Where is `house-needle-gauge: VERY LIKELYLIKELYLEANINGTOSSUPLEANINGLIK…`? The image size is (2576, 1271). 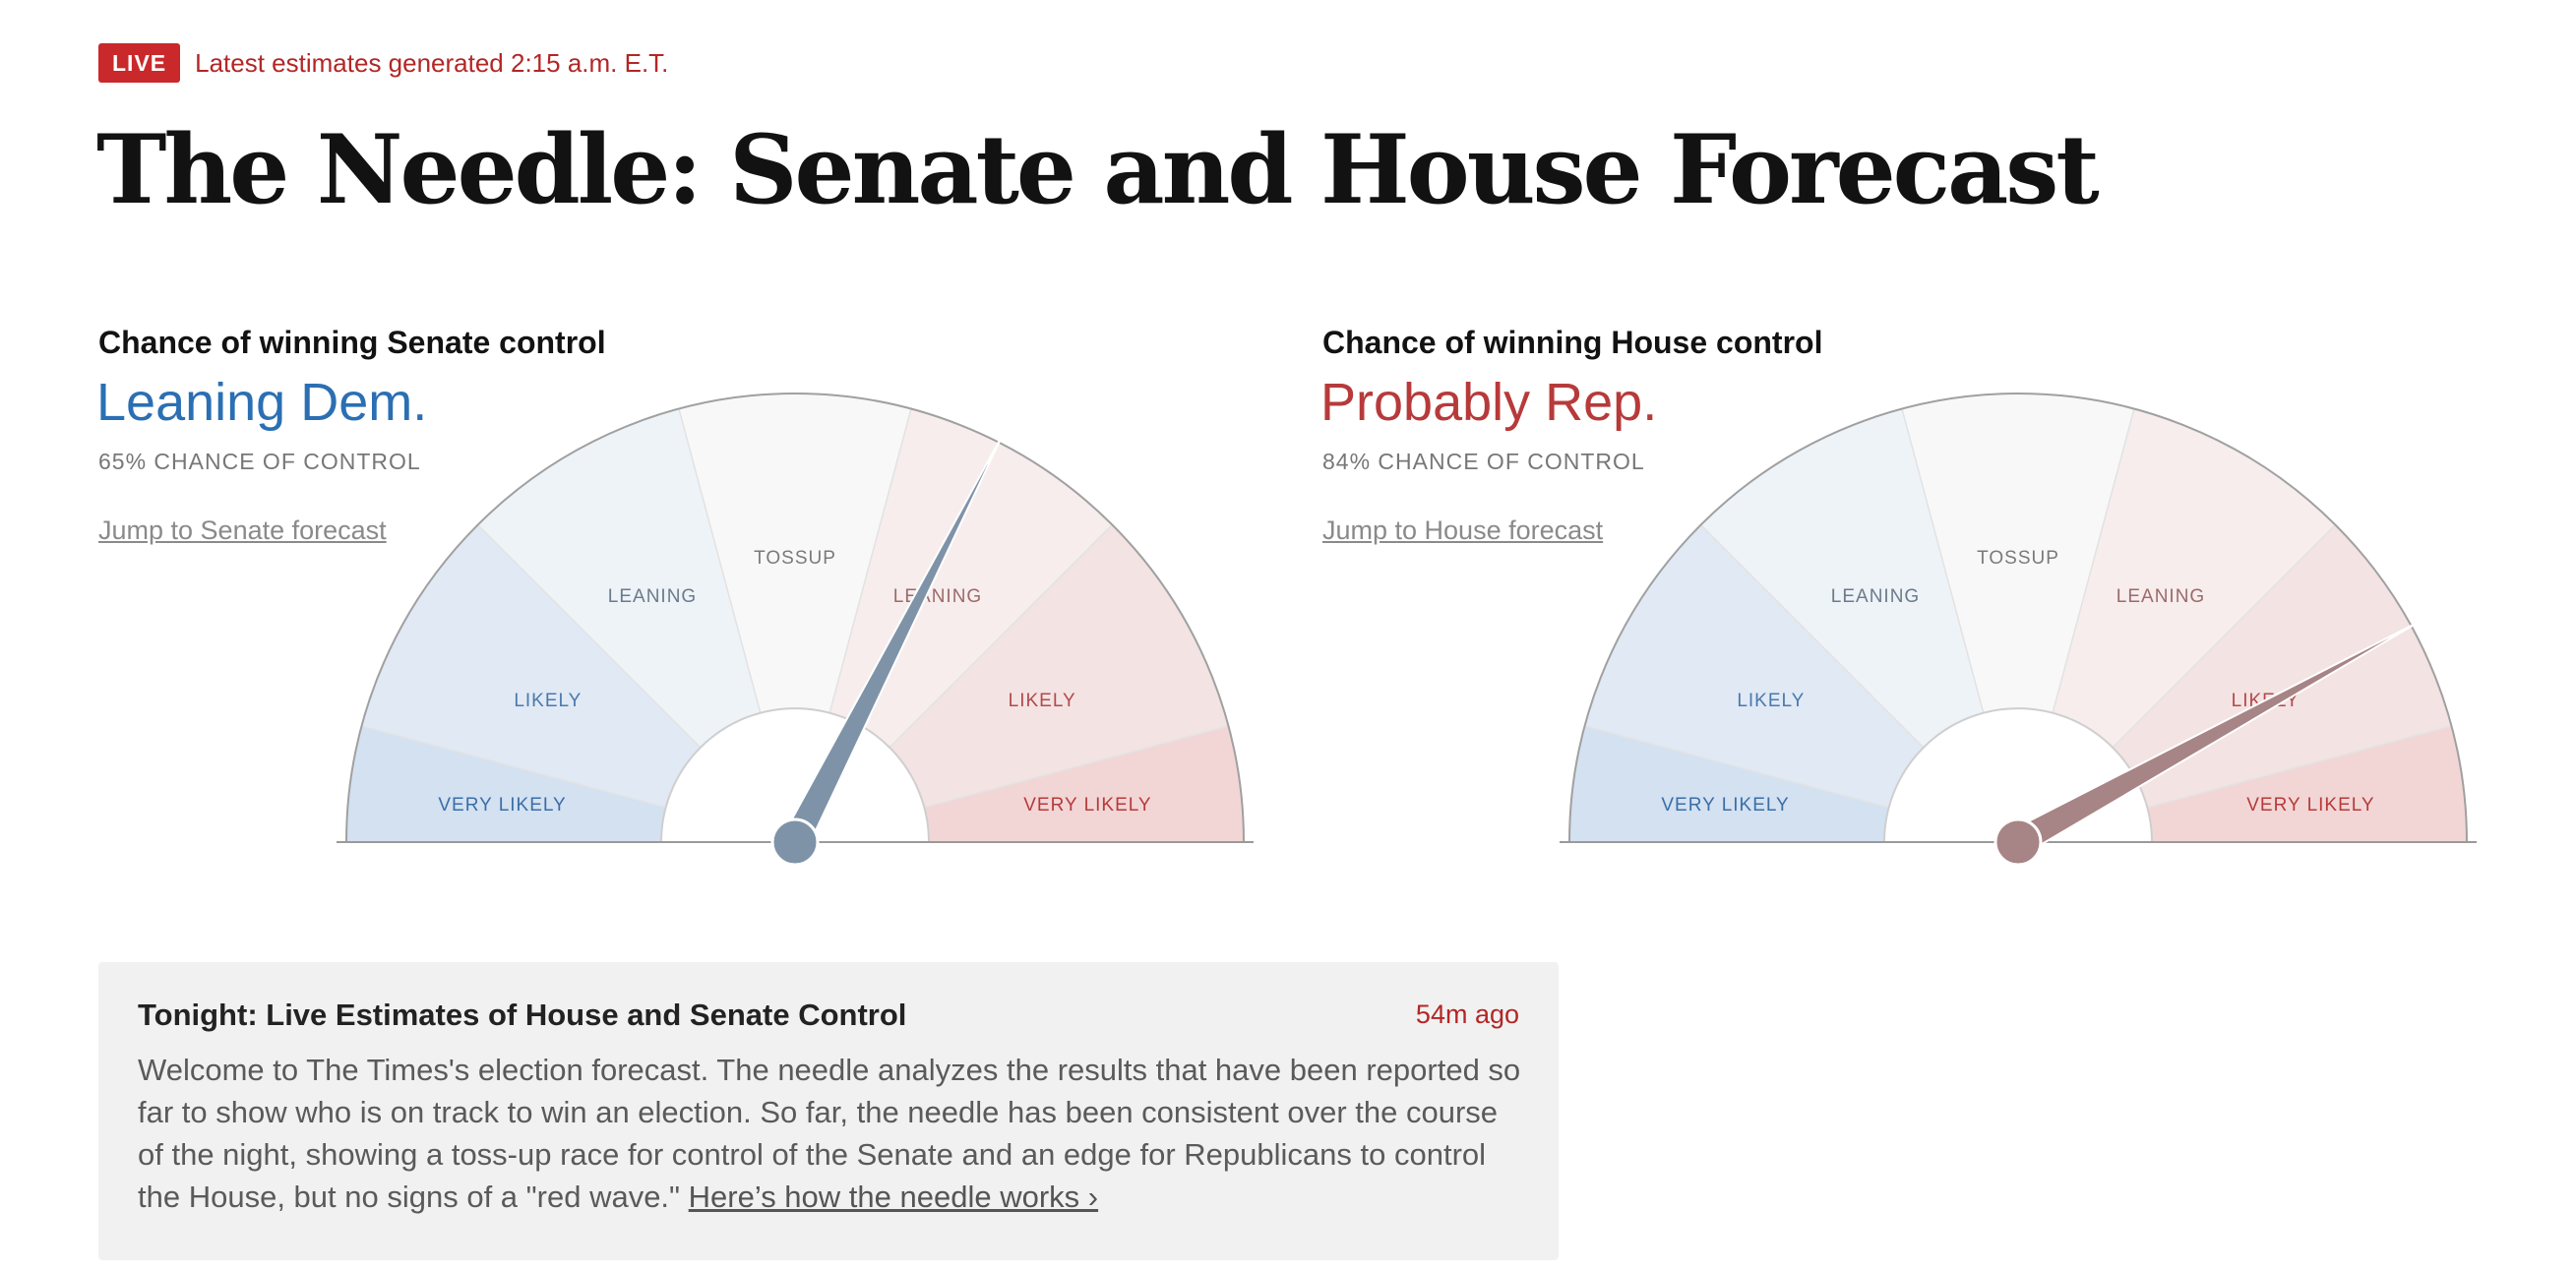
house-needle-gauge: VERY LIKELYLIKELYLEANINGTOSSUPLEANINGLIK… is located at coordinates (2018, 630).